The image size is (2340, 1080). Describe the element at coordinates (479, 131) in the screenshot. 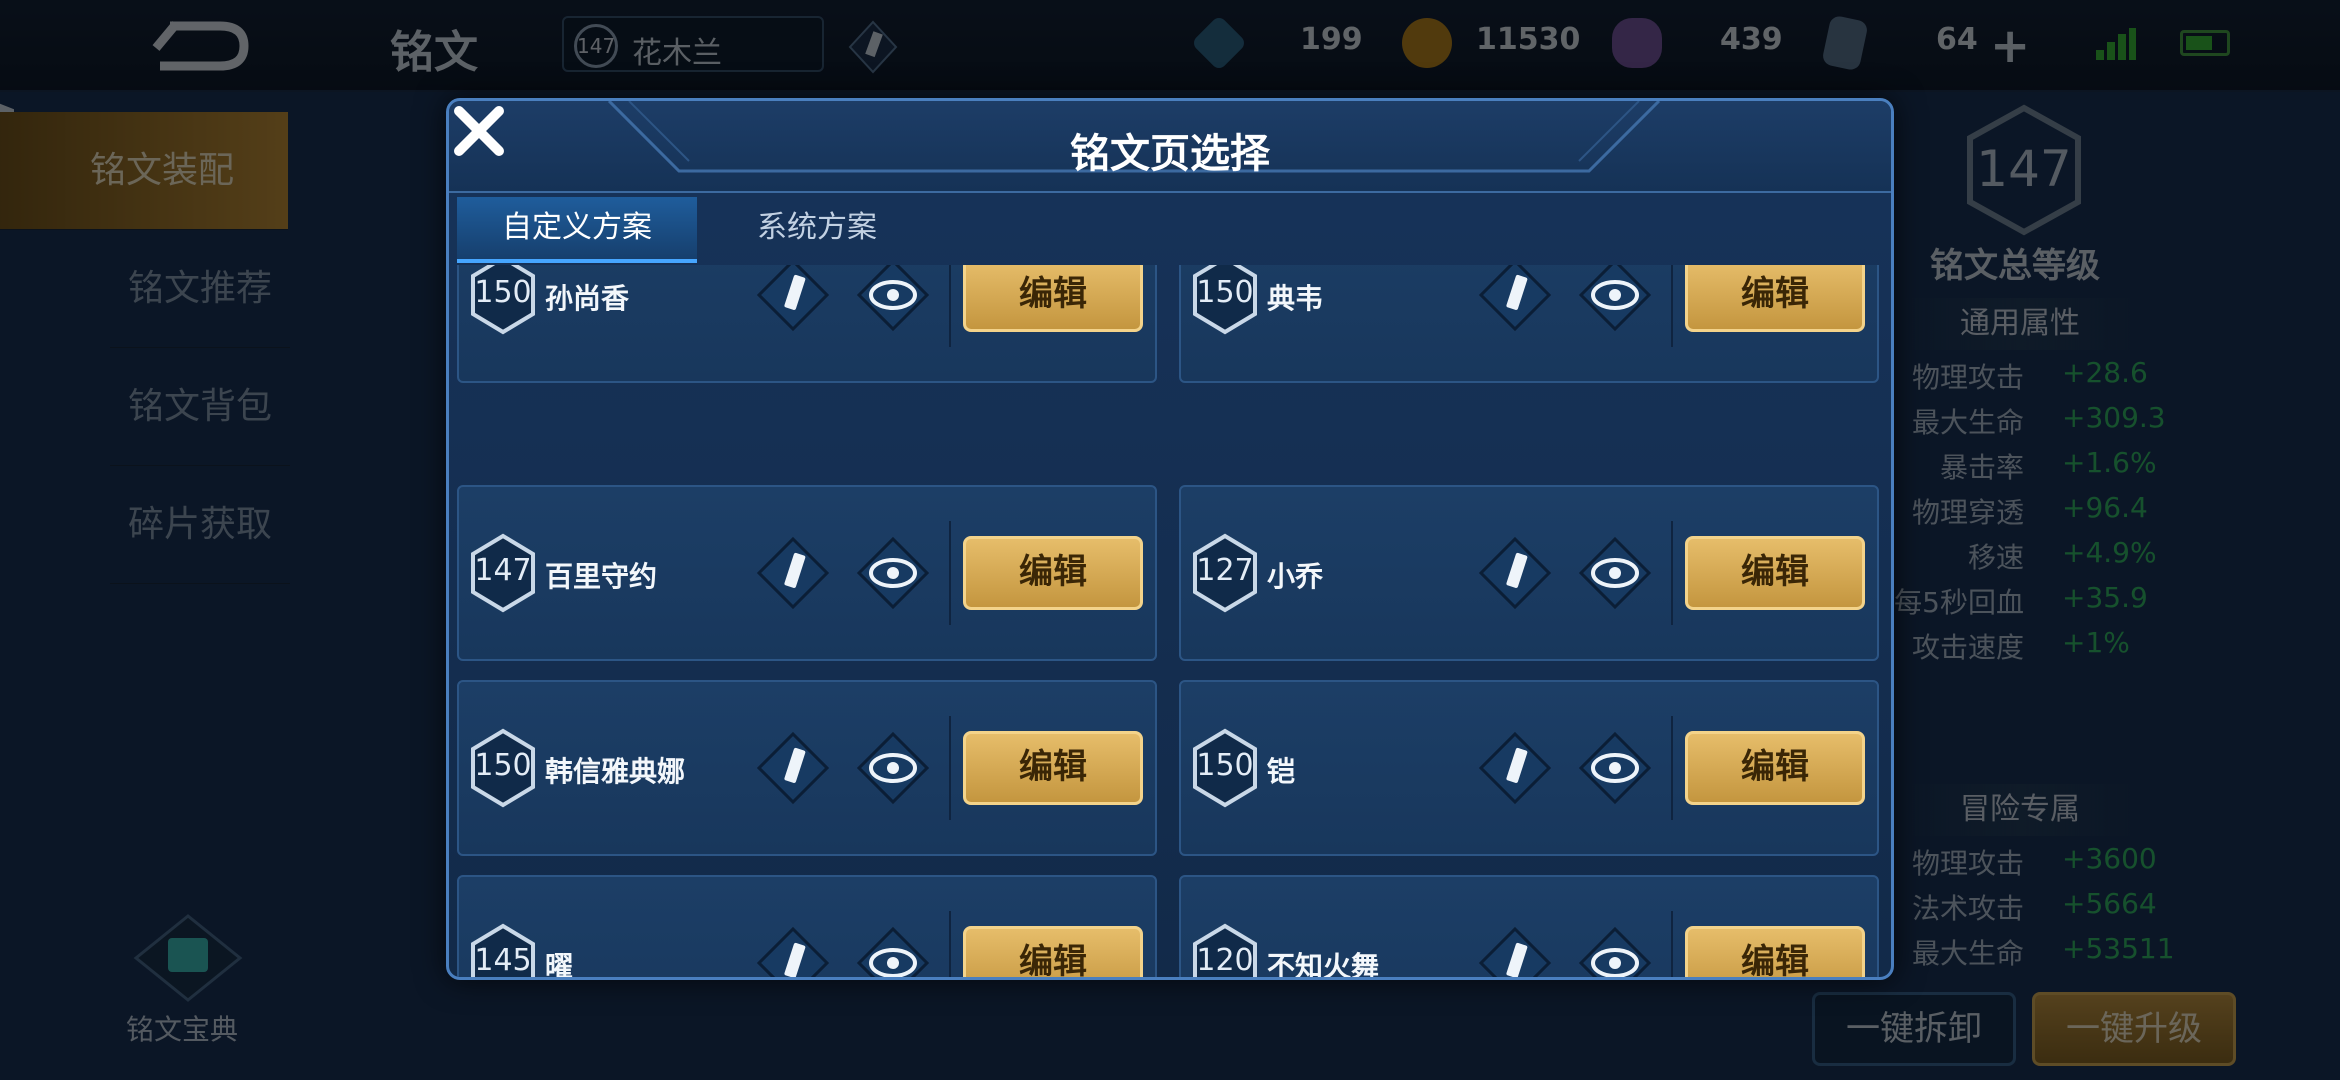

I see `close-icon` at that location.